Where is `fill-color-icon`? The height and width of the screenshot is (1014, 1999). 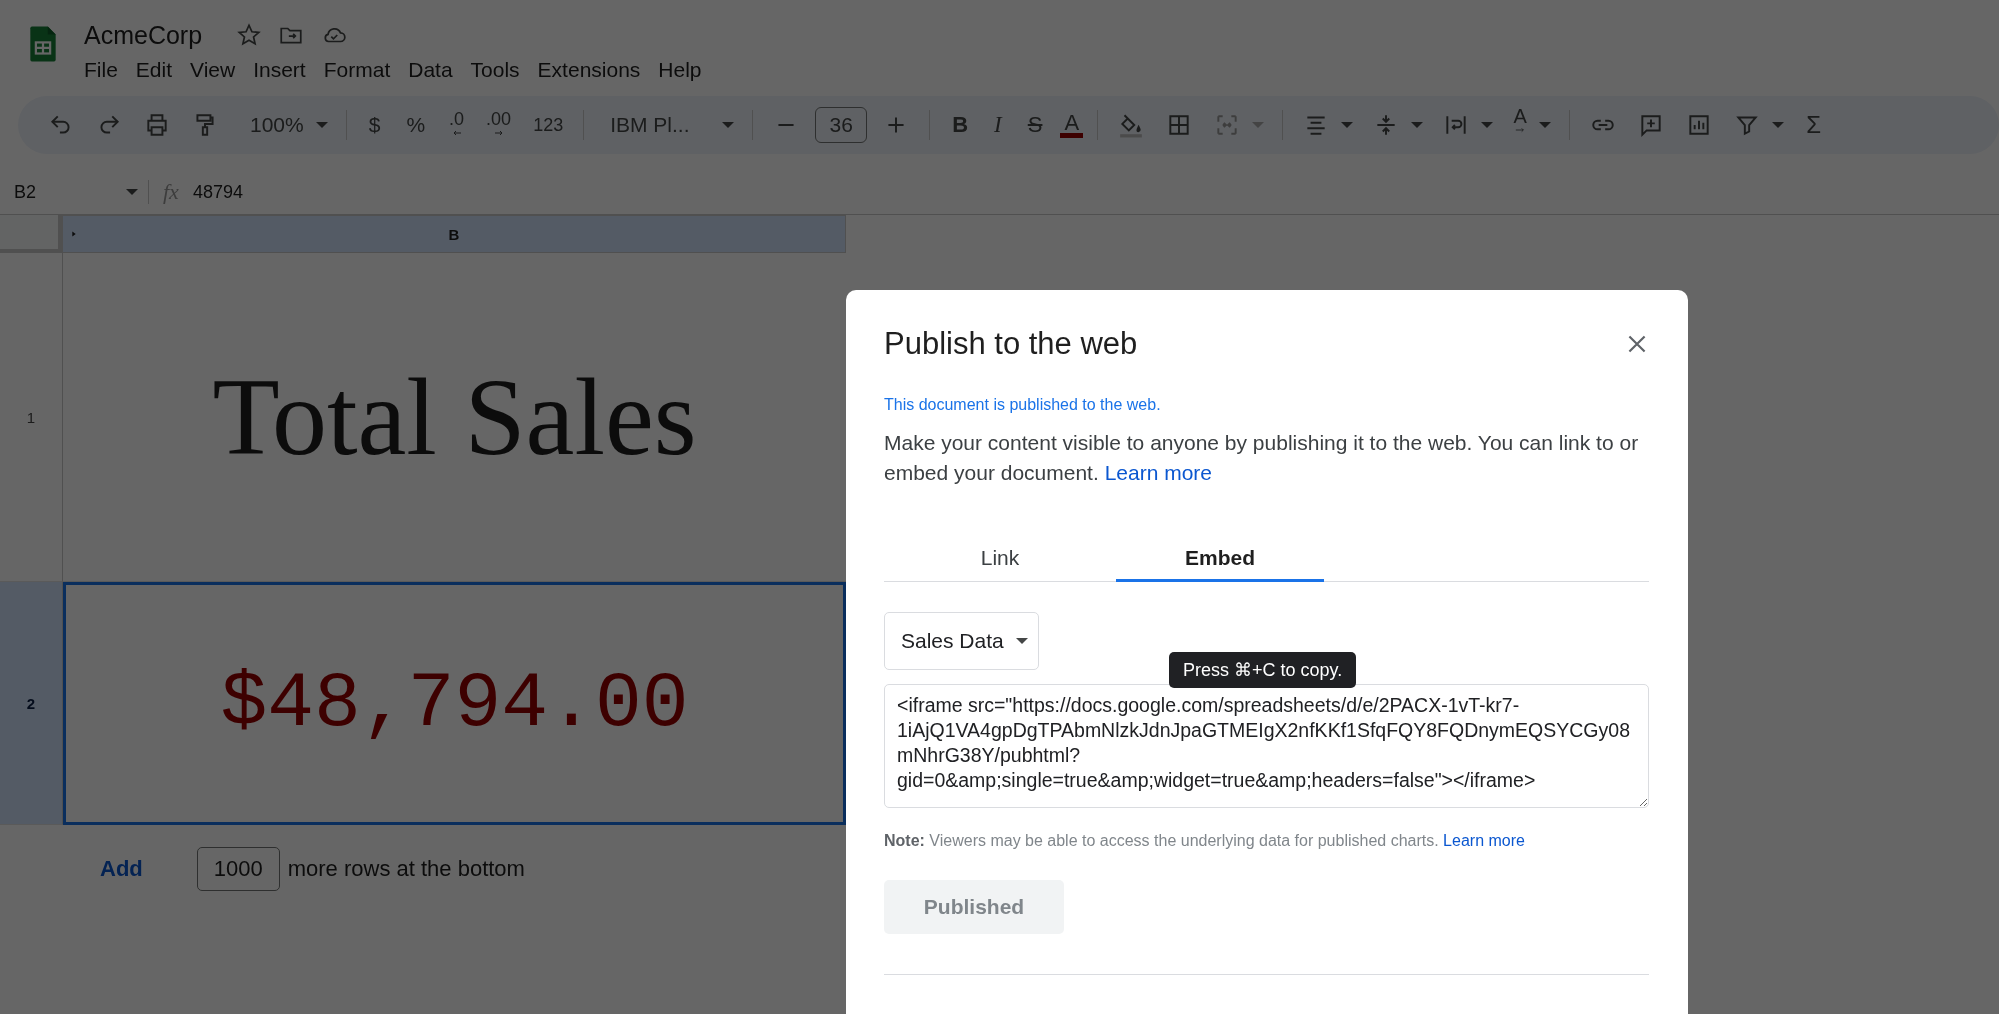 fill-color-icon is located at coordinates (1131, 125).